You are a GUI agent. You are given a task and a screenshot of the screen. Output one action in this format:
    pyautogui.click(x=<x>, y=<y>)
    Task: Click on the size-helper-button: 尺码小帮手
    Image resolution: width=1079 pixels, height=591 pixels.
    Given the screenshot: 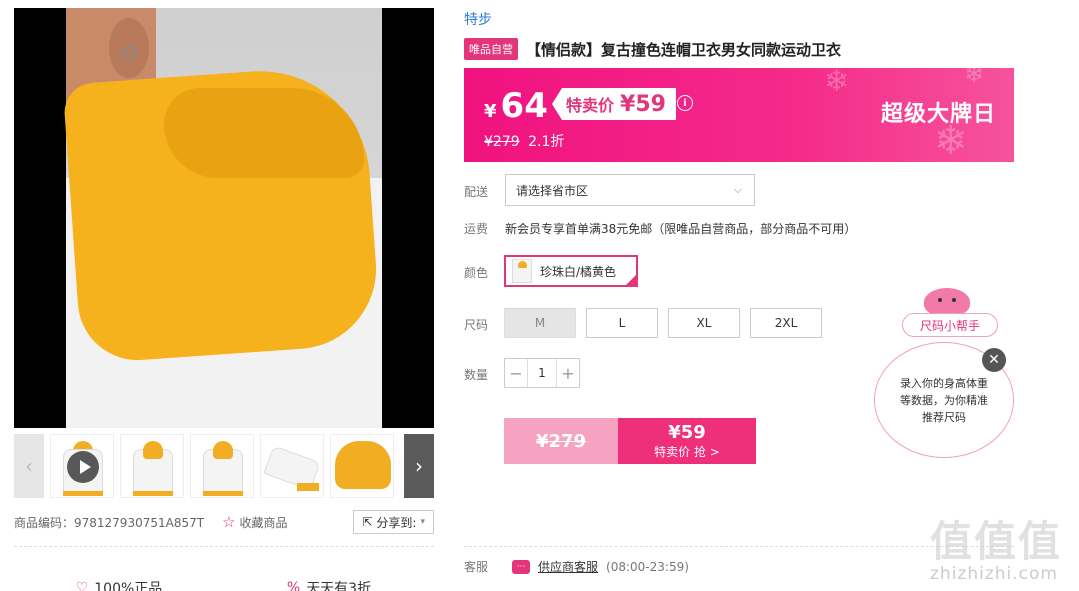 What is the action you would take?
    pyautogui.click(x=950, y=325)
    